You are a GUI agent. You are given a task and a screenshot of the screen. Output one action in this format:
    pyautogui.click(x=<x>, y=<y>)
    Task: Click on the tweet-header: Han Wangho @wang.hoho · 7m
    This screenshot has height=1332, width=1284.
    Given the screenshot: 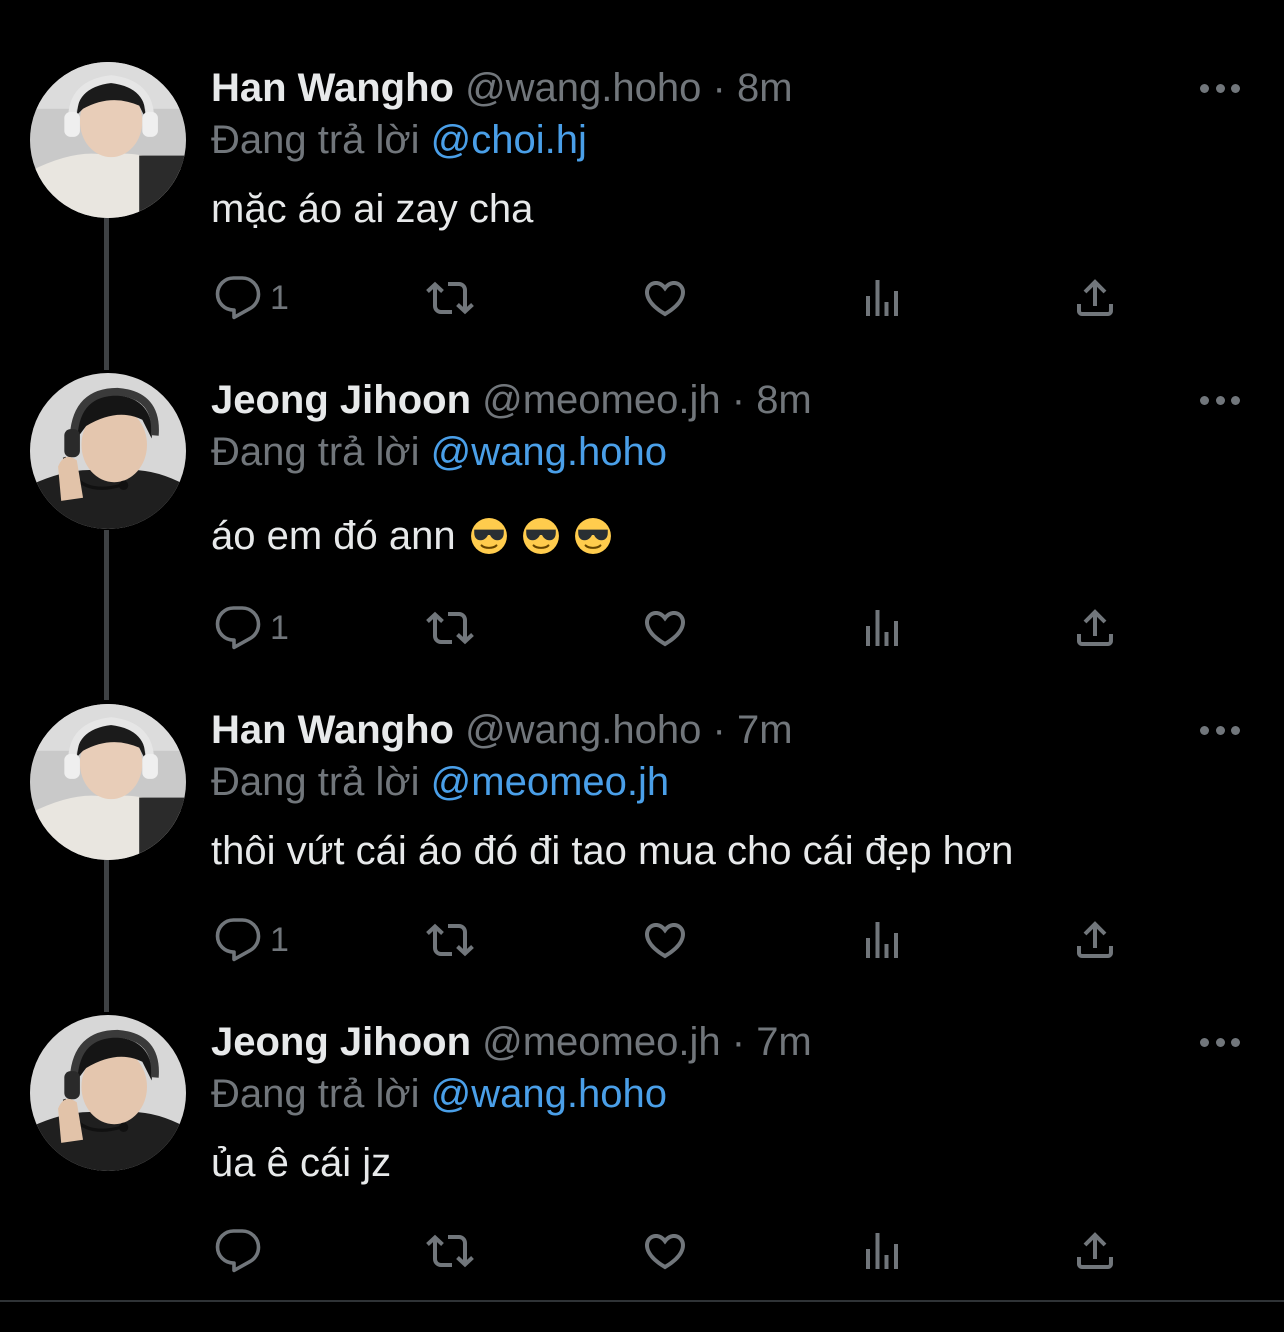 What is the action you would take?
    pyautogui.click(x=502, y=730)
    